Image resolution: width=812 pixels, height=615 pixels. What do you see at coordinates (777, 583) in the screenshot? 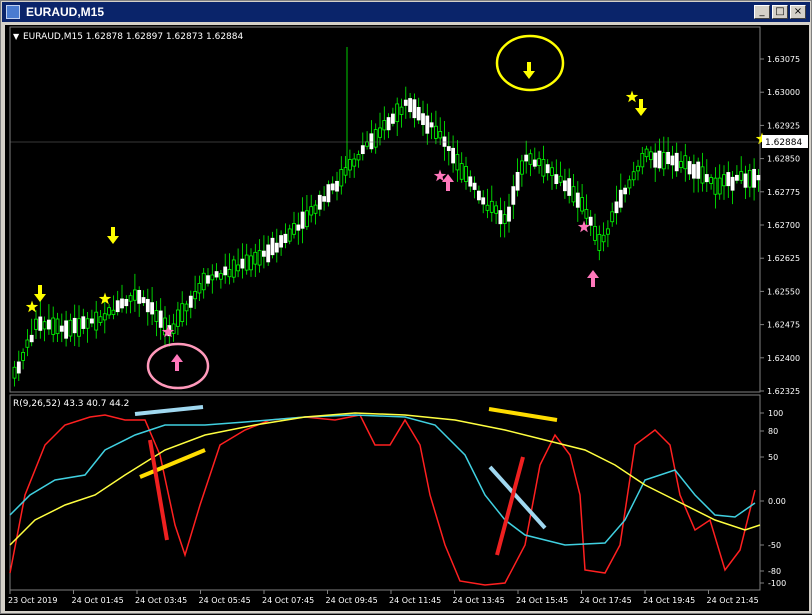
I see `level-tick-label: -100` at bounding box center [777, 583].